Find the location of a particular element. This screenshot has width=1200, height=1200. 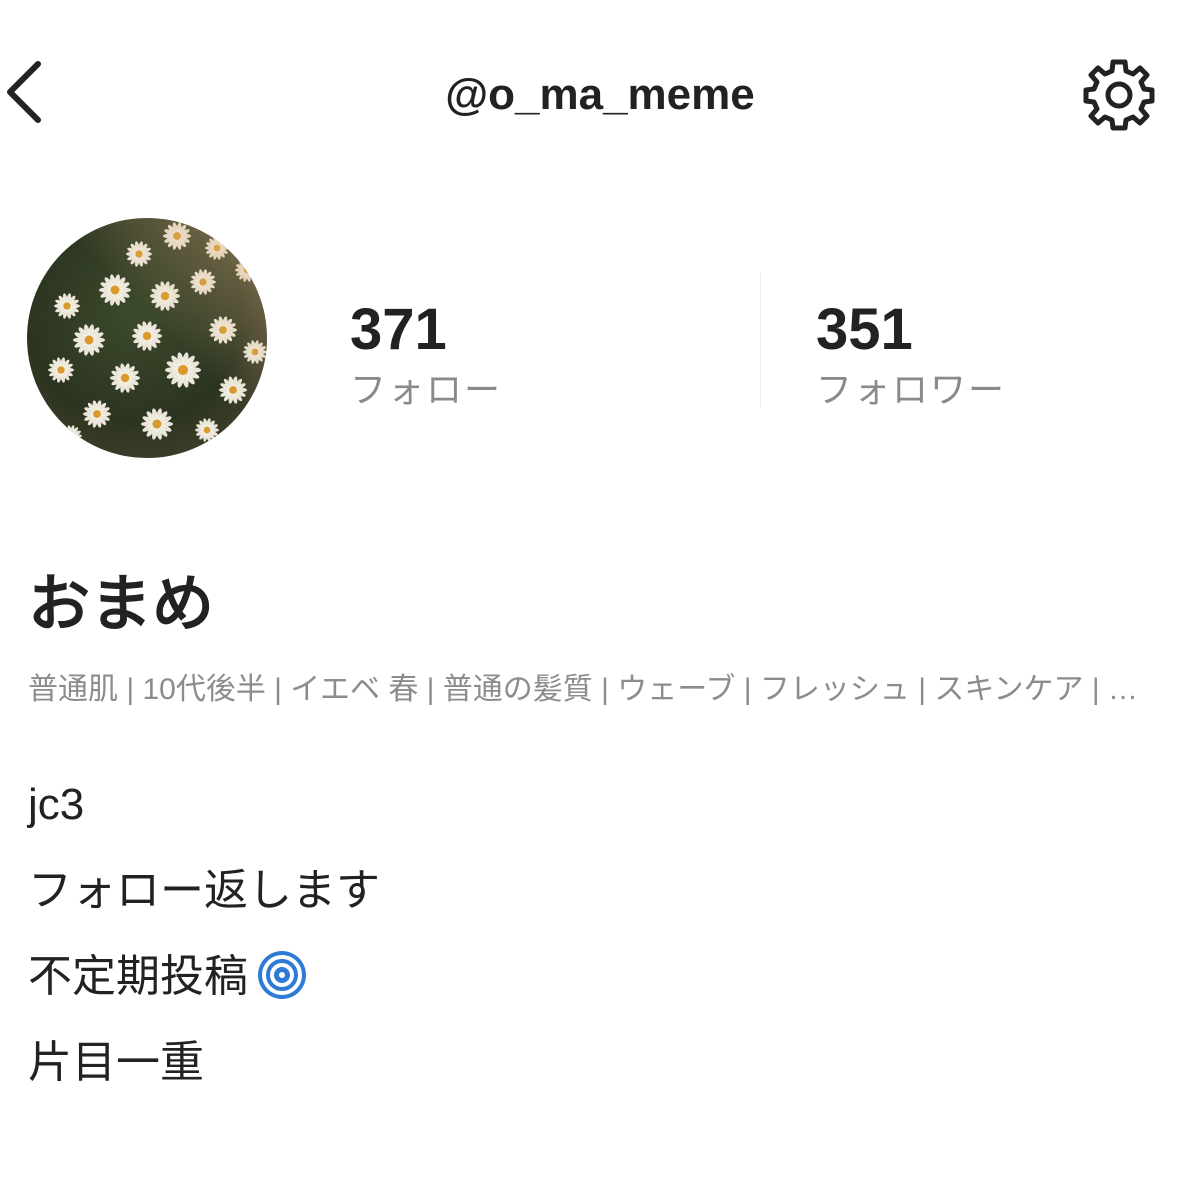

bio-line-text: 不定期投稿 is located at coordinates (138, 976).